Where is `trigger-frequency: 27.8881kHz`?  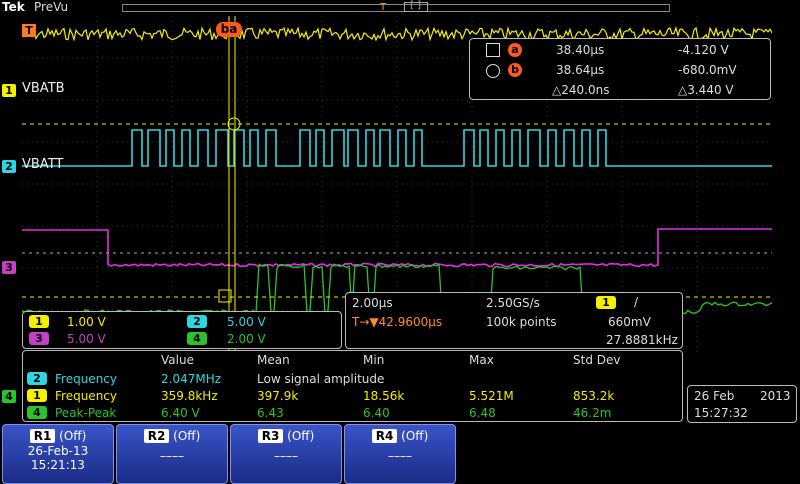
trigger-frequency: 27.8881kHz is located at coordinates (642, 340).